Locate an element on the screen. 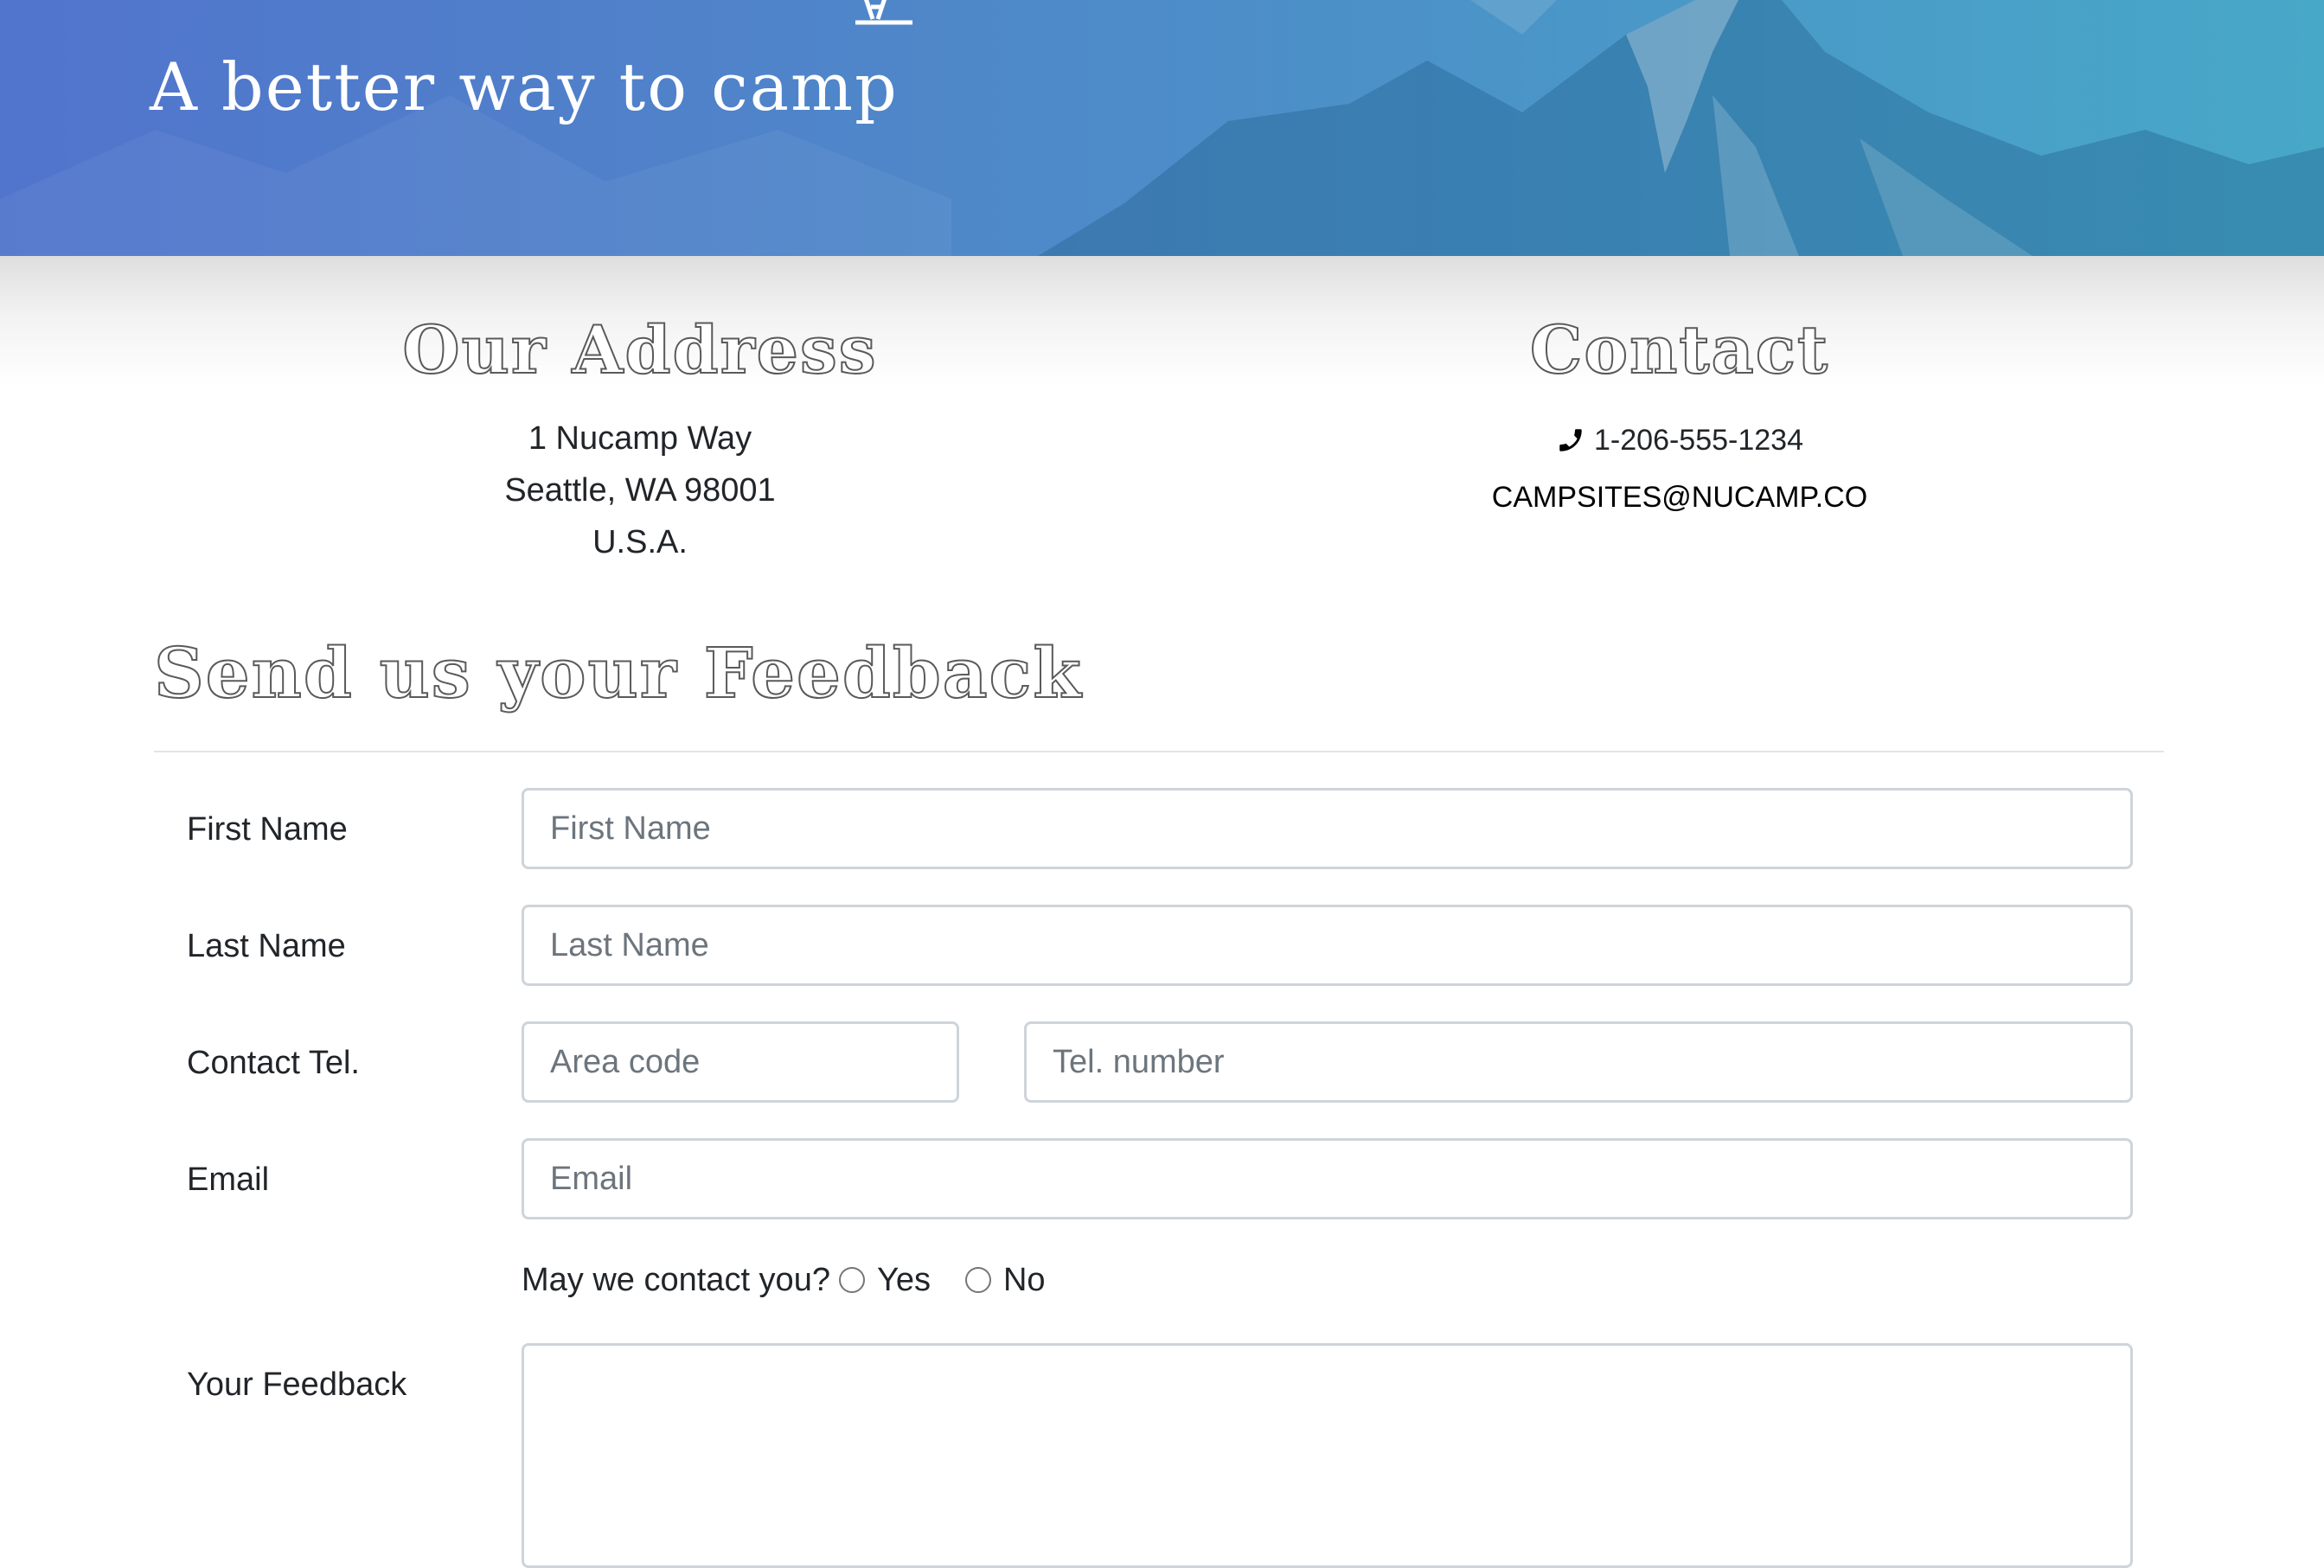 The height and width of the screenshot is (1568, 2324). email-label: Email is located at coordinates (228, 1180).